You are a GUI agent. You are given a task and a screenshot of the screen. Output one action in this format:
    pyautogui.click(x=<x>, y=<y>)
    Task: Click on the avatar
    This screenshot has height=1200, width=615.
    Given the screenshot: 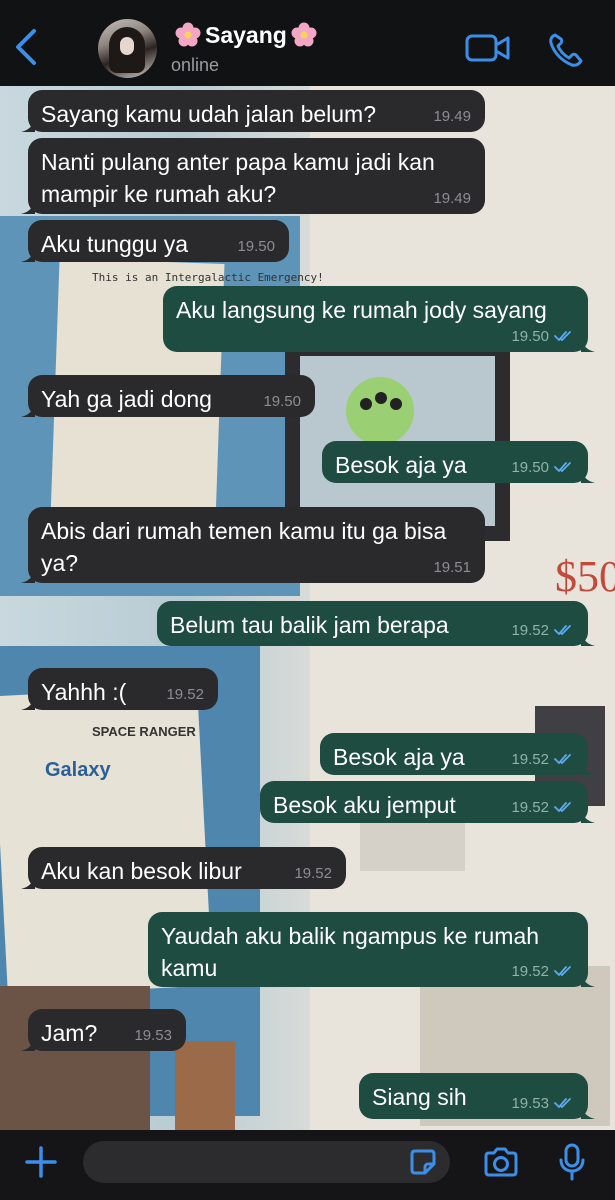 What is the action you would take?
    pyautogui.click(x=127, y=48)
    